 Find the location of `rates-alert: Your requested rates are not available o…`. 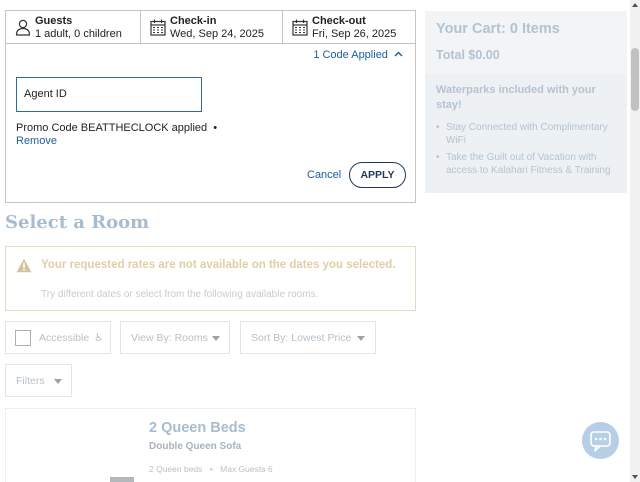

rates-alert: Your requested rates are not available o… is located at coordinates (210, 278).